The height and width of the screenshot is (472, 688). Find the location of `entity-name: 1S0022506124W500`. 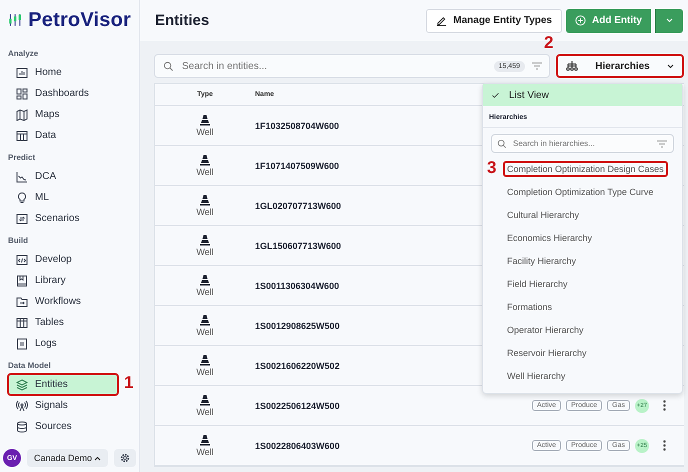

entity-name: 1S0022506124W500 is located at coordinates (297, 405).